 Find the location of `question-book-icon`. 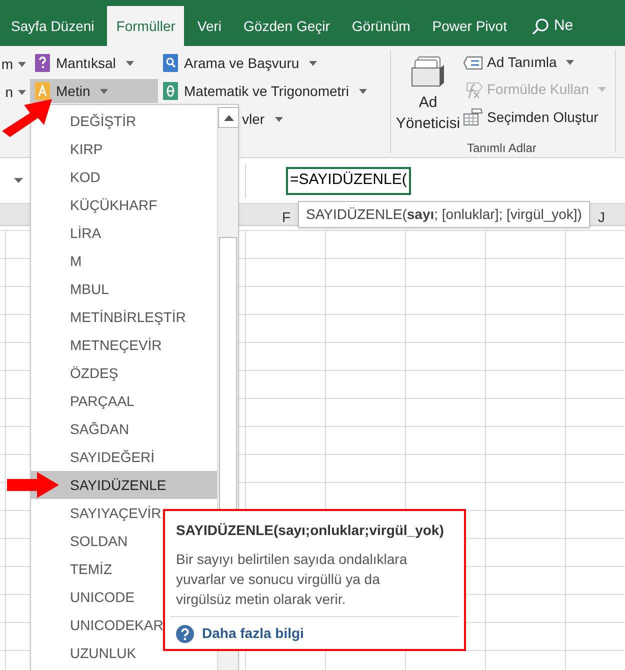

question-book-icon is located at coordinates (42, 63).